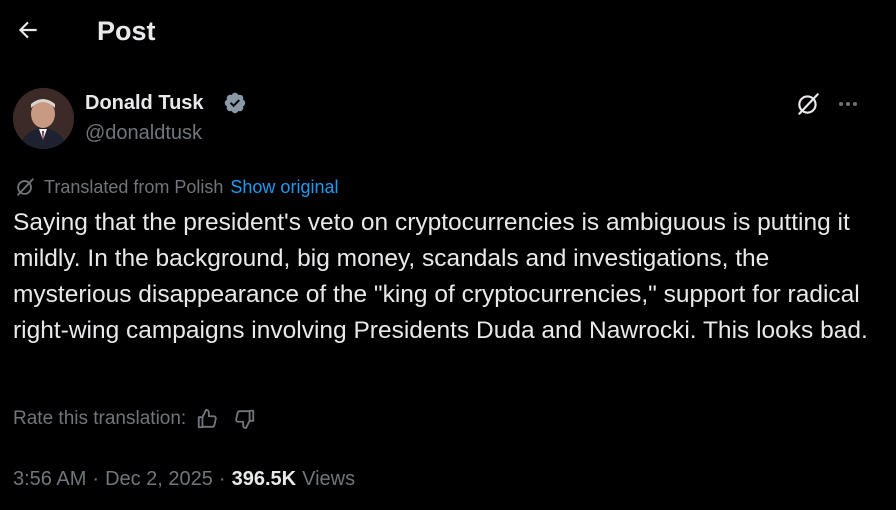  I want to click on show-original-link: Show original, so click(284, 187).